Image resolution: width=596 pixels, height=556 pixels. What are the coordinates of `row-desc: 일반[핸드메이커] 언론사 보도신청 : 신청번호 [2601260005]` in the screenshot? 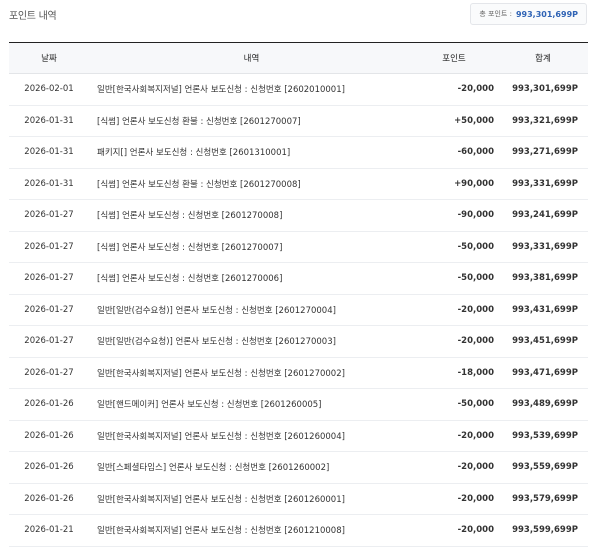 It's located at (251, 404).